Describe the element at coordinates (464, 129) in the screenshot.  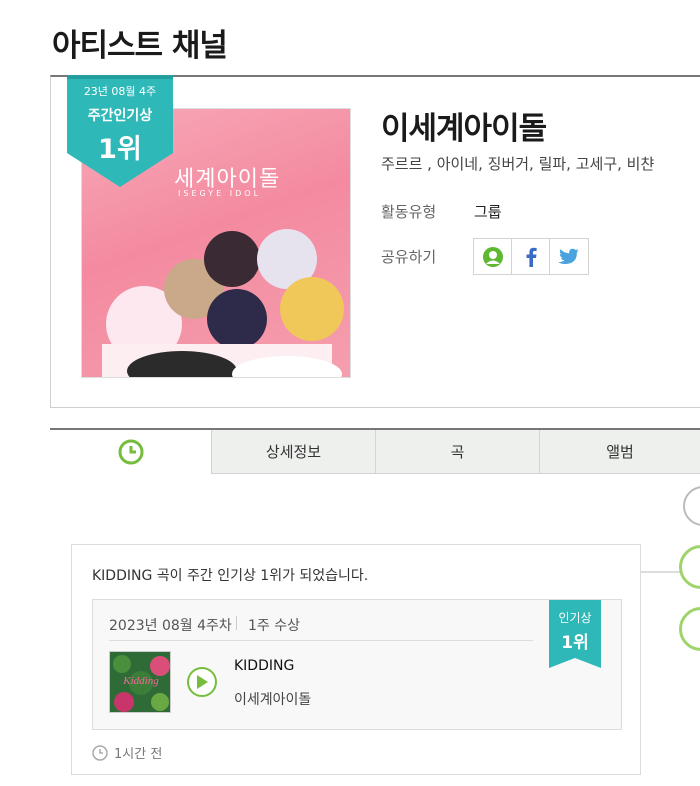
I see `artist-name: 이세계아이돌` at that location.